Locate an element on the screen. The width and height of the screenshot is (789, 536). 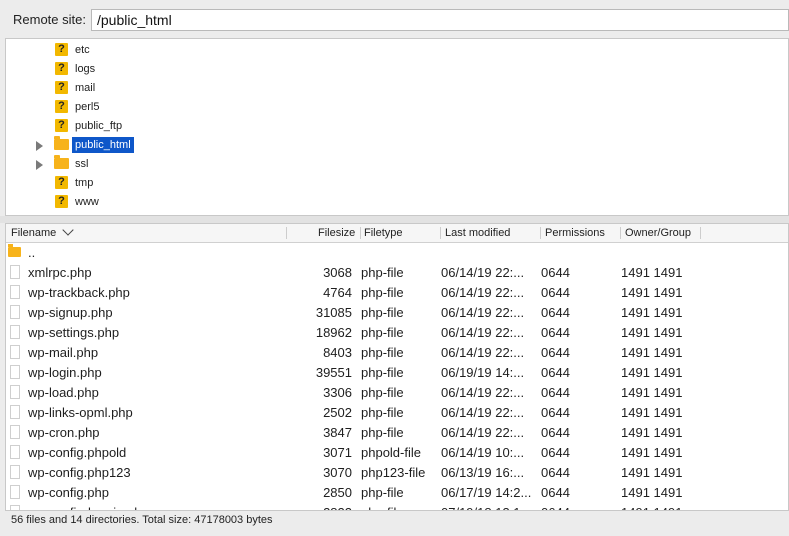
pane-splitter is located at coordinates (394, 219).